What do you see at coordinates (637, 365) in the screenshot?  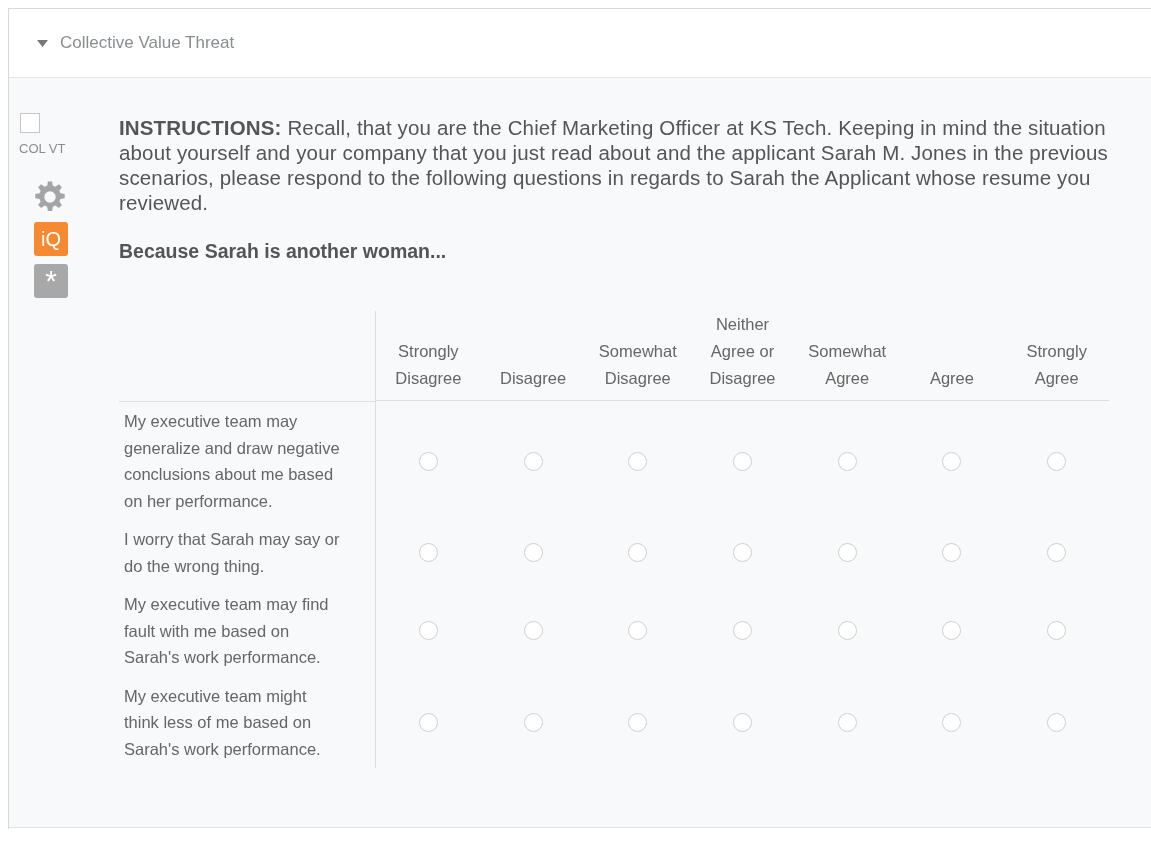 I see `column-header: Somewhat Disagree` at bounding box center [637, 365].